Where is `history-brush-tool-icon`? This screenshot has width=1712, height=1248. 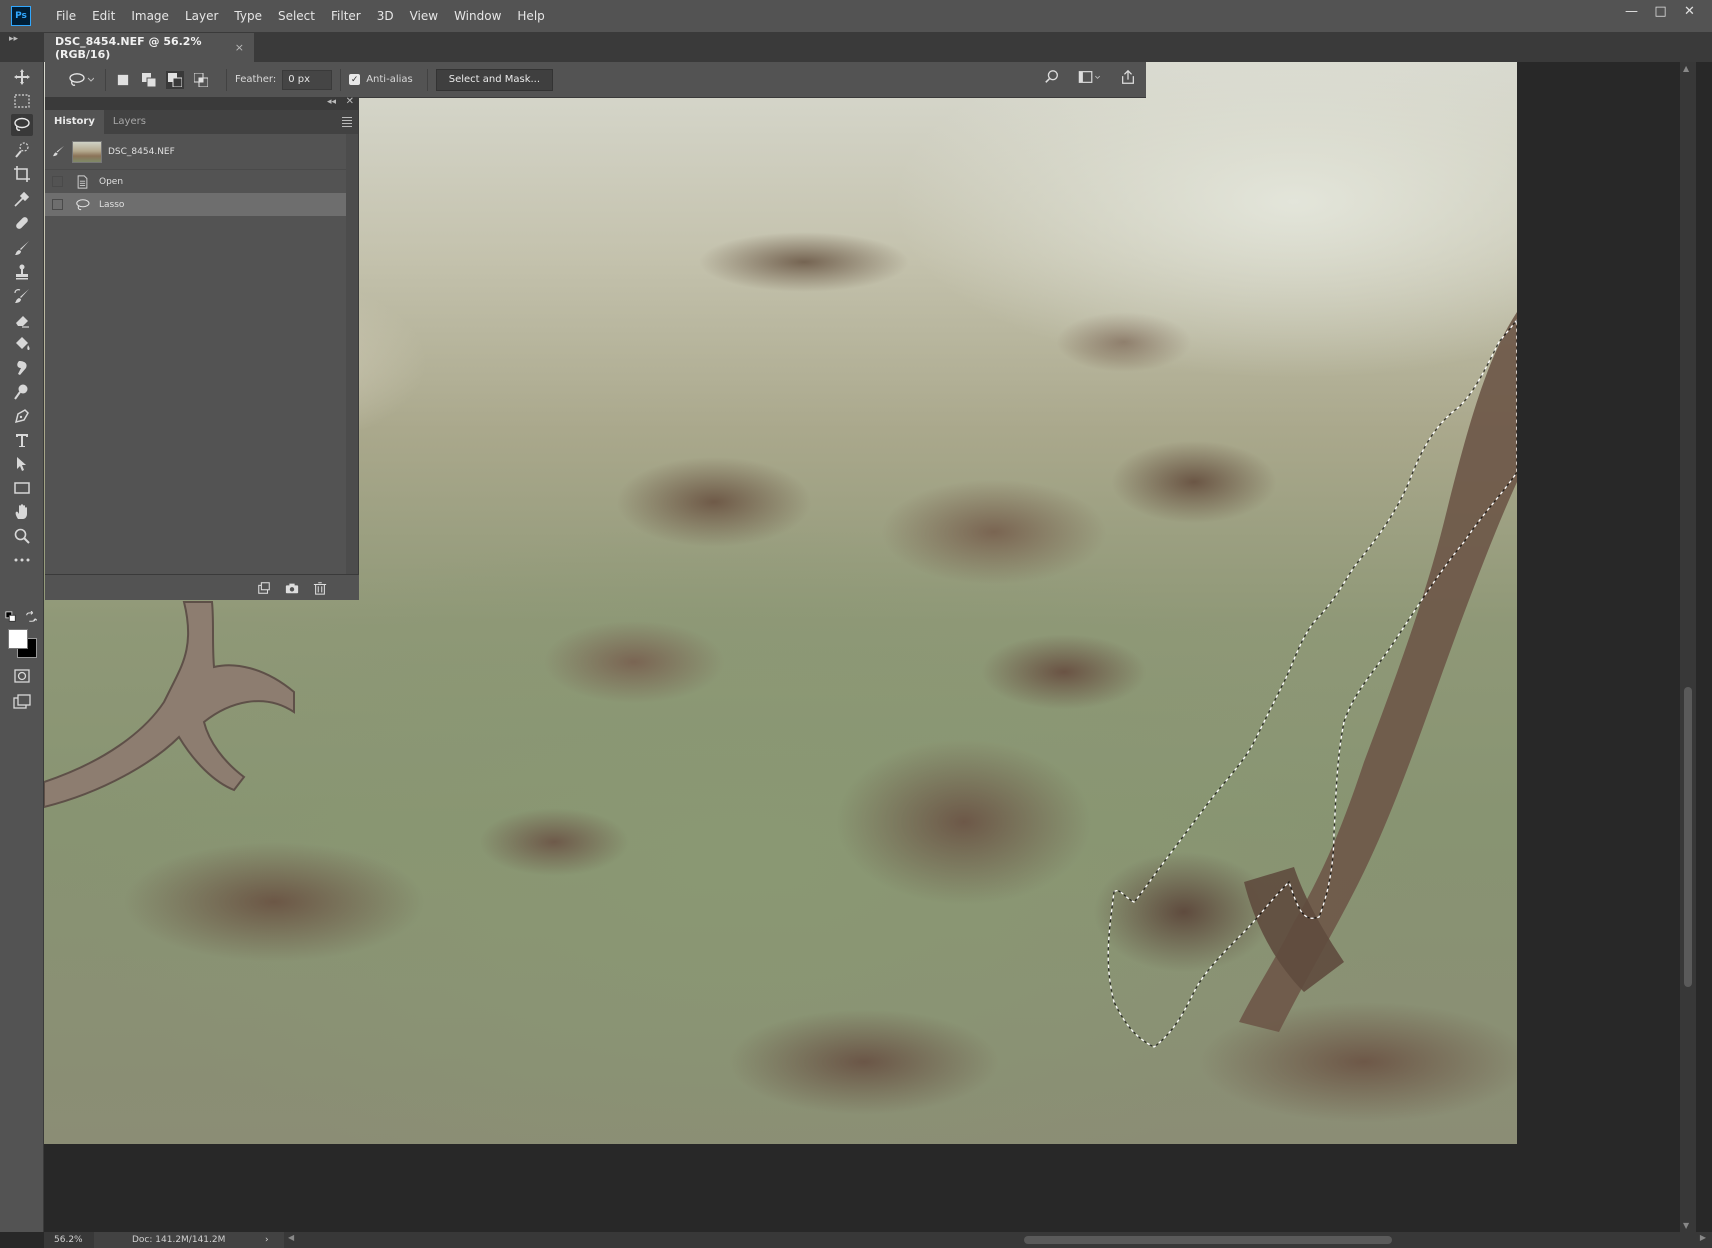 history-brush-tool-icon is located at coordinates (22, 296).